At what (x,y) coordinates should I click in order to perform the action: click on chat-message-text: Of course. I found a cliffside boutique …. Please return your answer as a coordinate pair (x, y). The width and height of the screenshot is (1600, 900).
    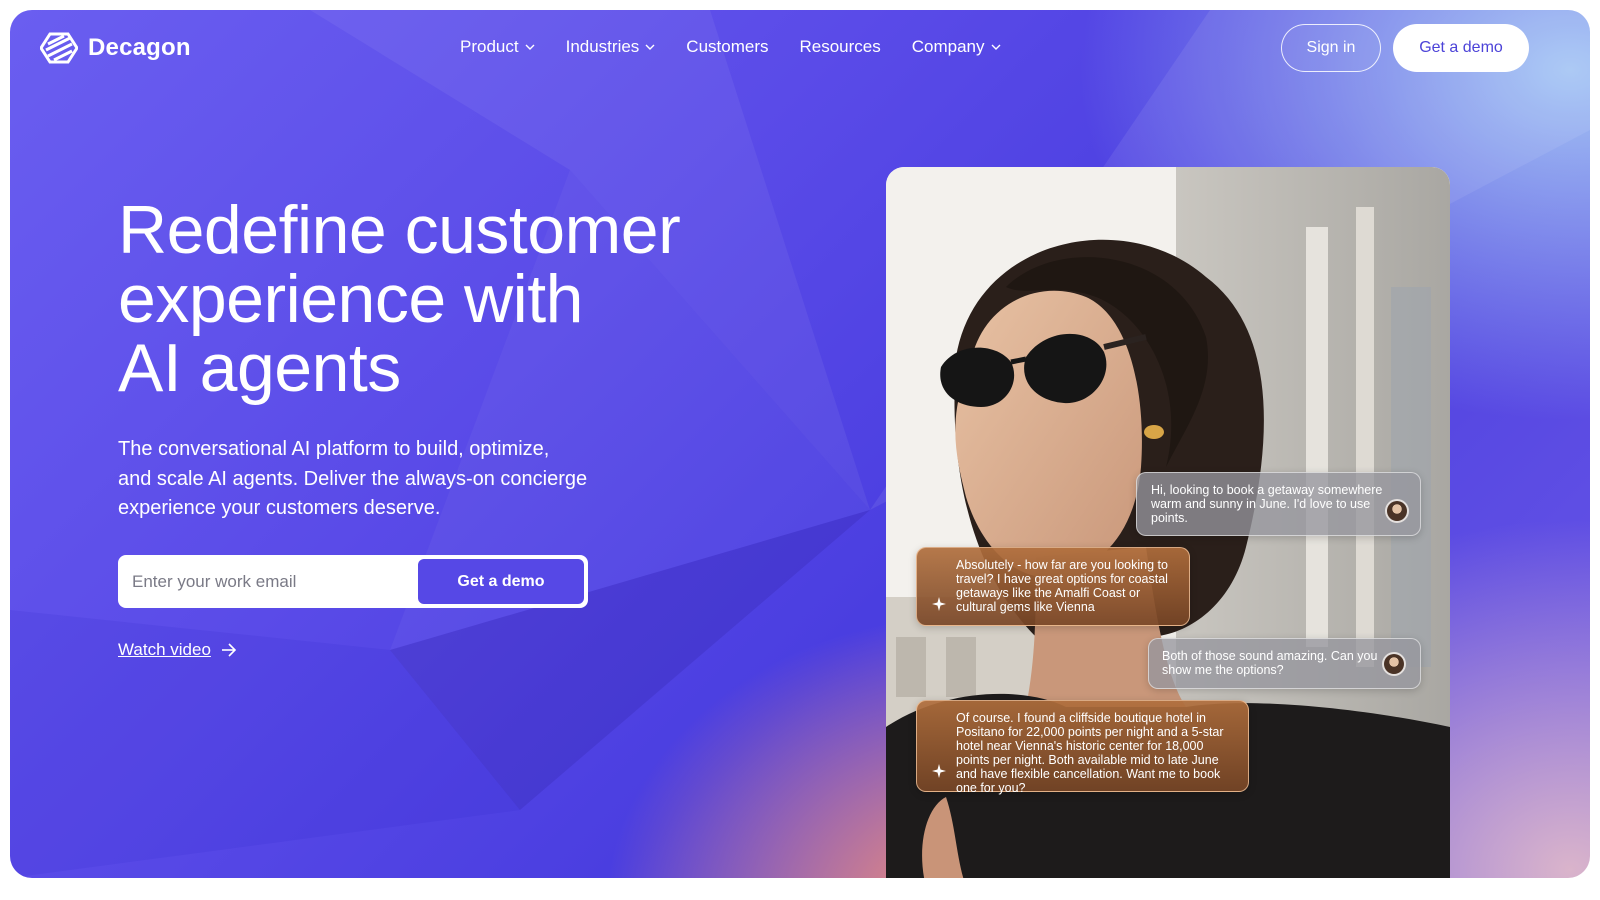
    Looking at the image, I should click on (1090, 753).